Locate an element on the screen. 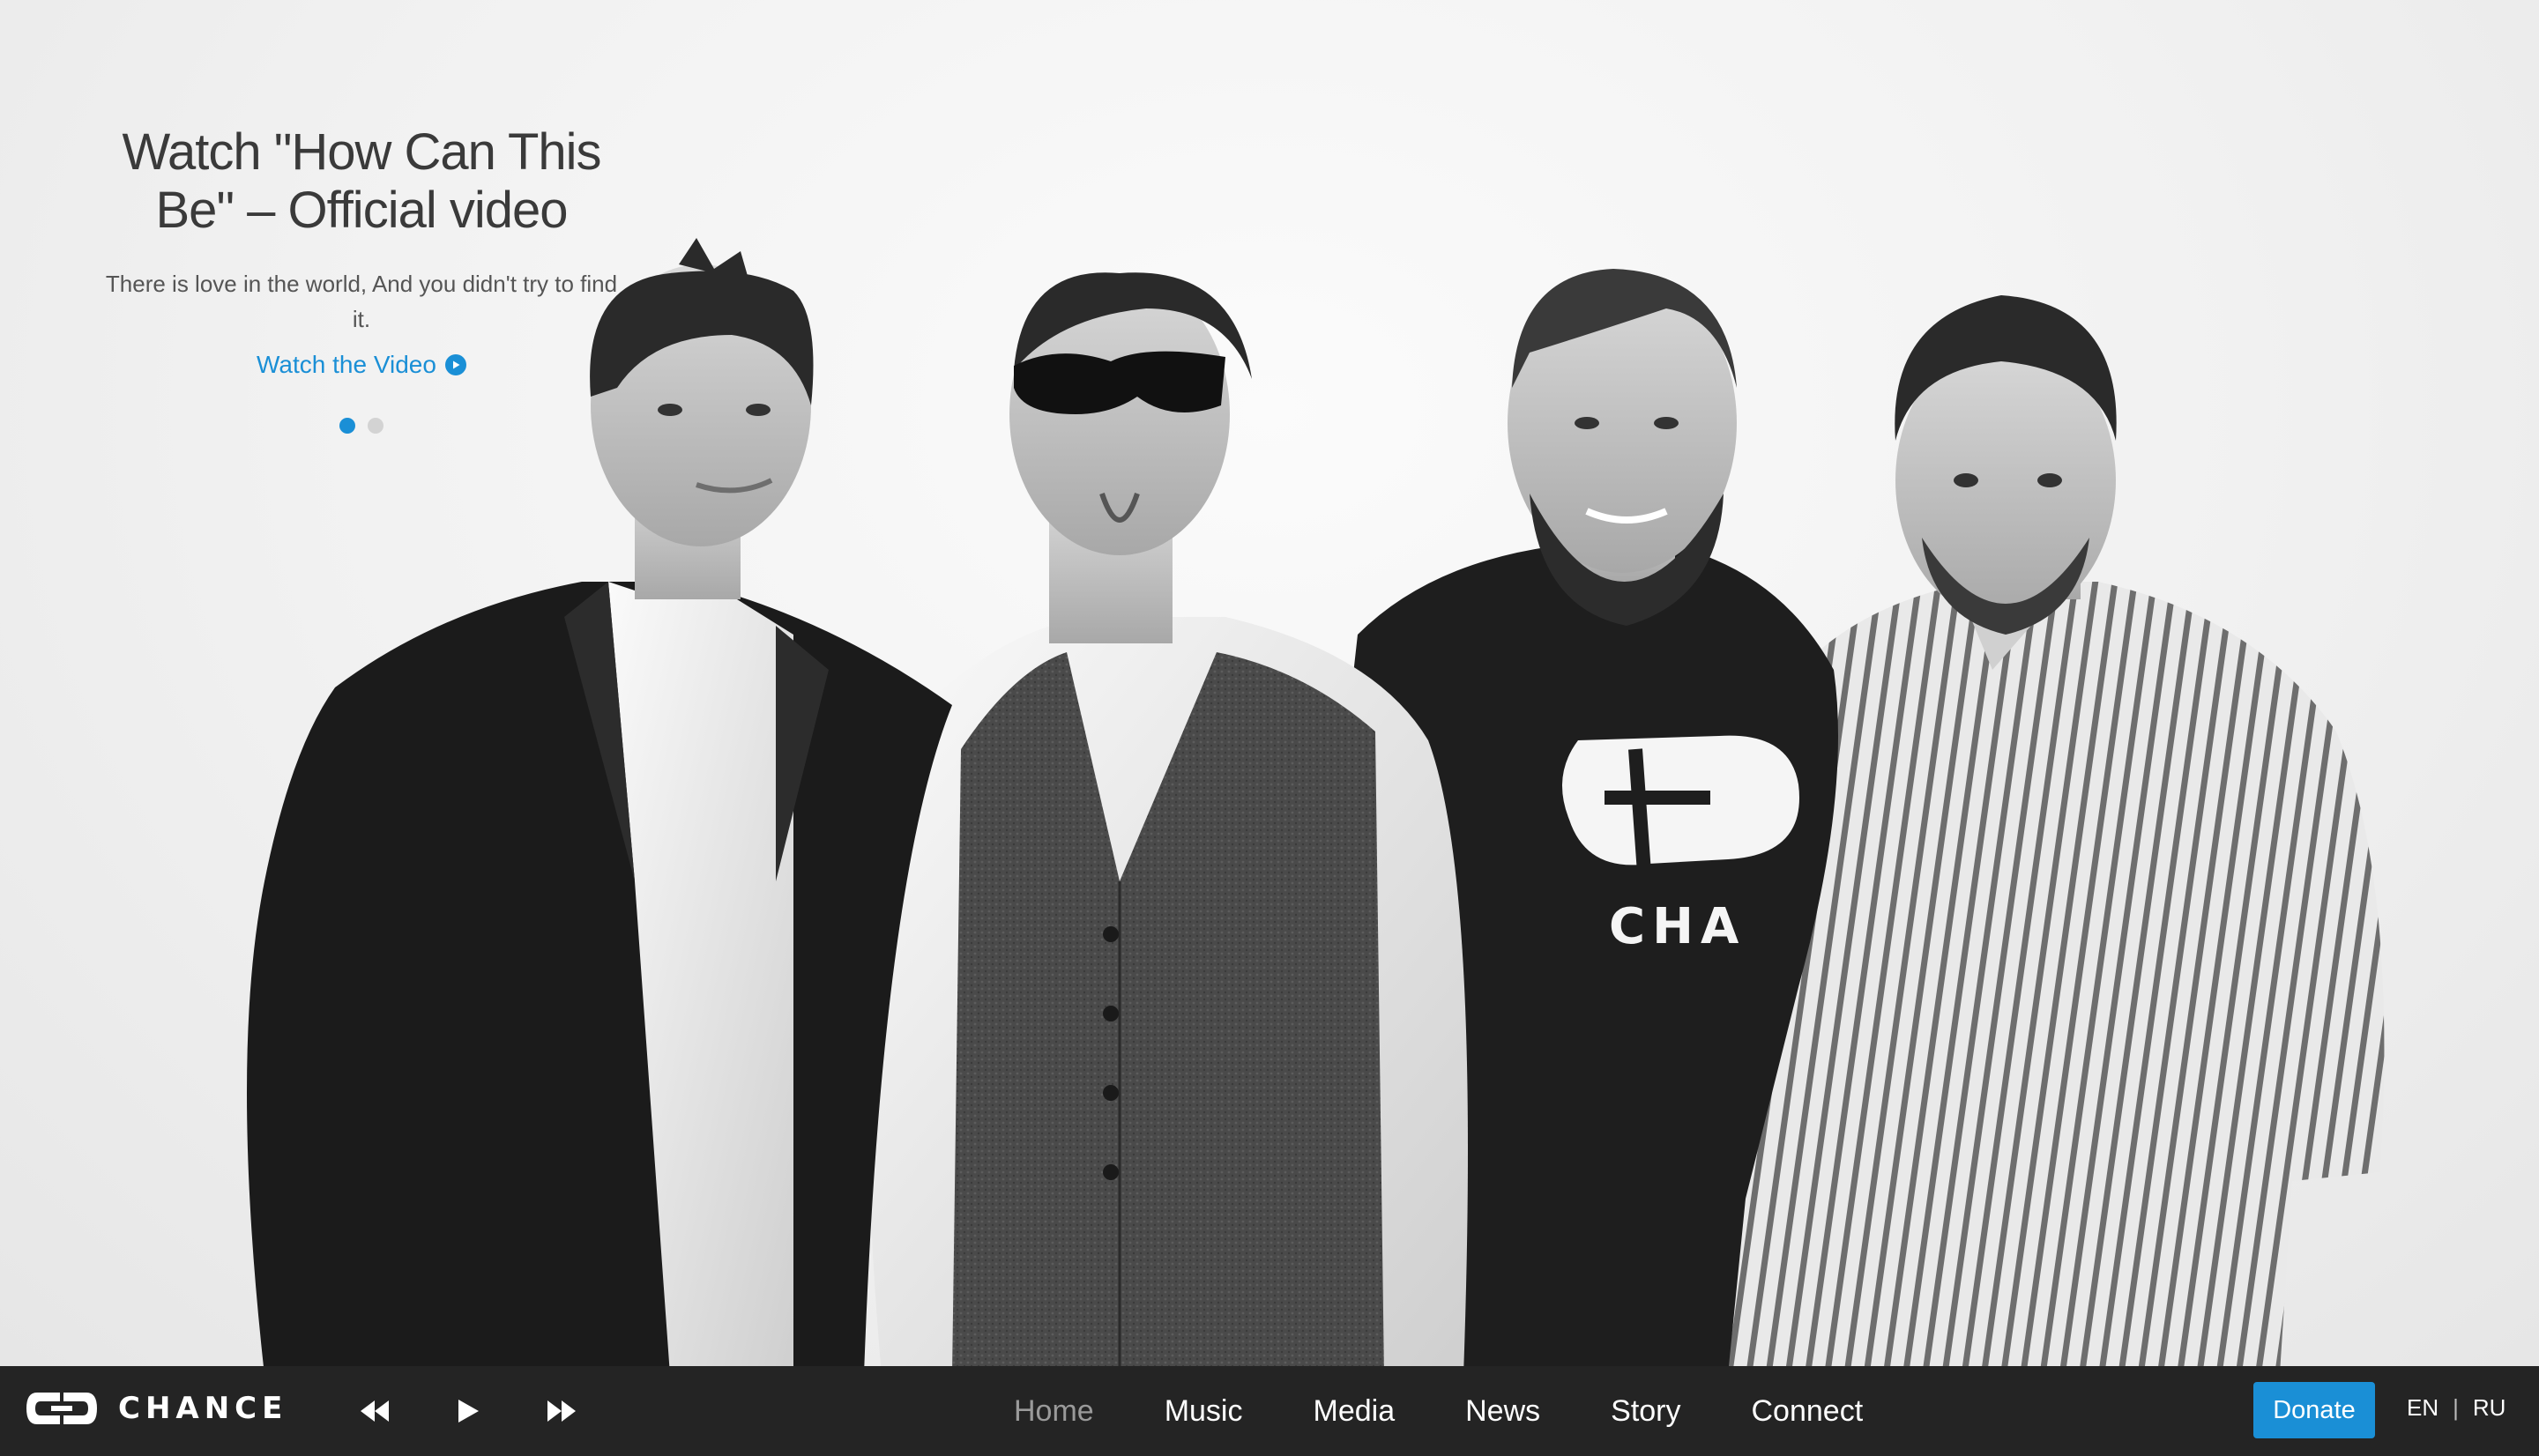  nav-item-music: Music is located at coordinates (1203, 1411).